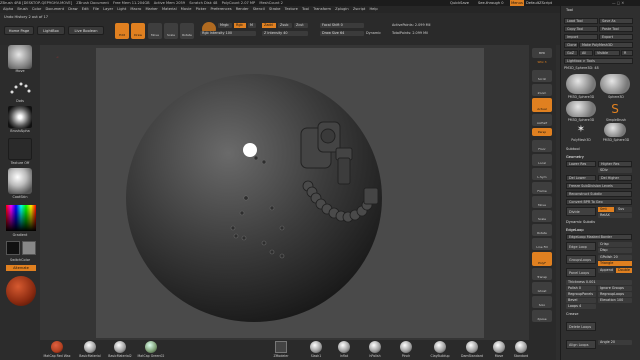  I want to click on menu-item: Help, so click(373, 9).